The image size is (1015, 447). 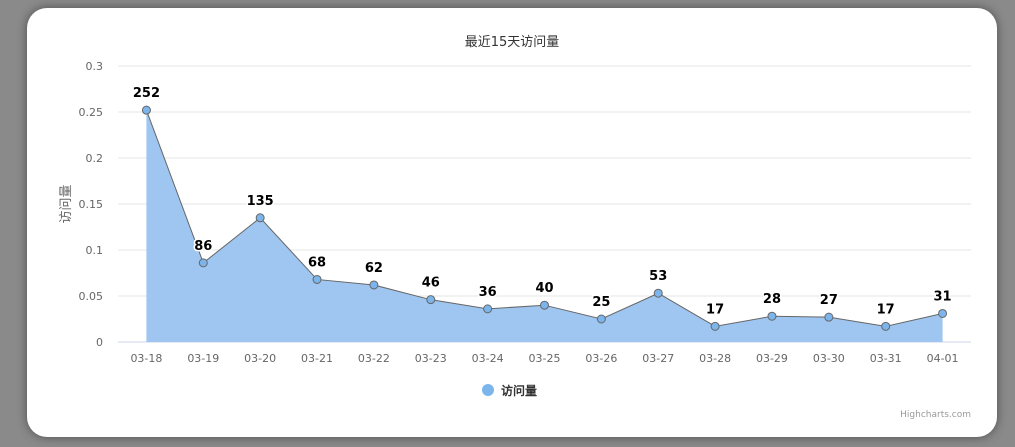 What do you see at coordinates (95, 158) in the screenshot?
I see `y-tick-label: 0.2` at bounding box center [95, 158].